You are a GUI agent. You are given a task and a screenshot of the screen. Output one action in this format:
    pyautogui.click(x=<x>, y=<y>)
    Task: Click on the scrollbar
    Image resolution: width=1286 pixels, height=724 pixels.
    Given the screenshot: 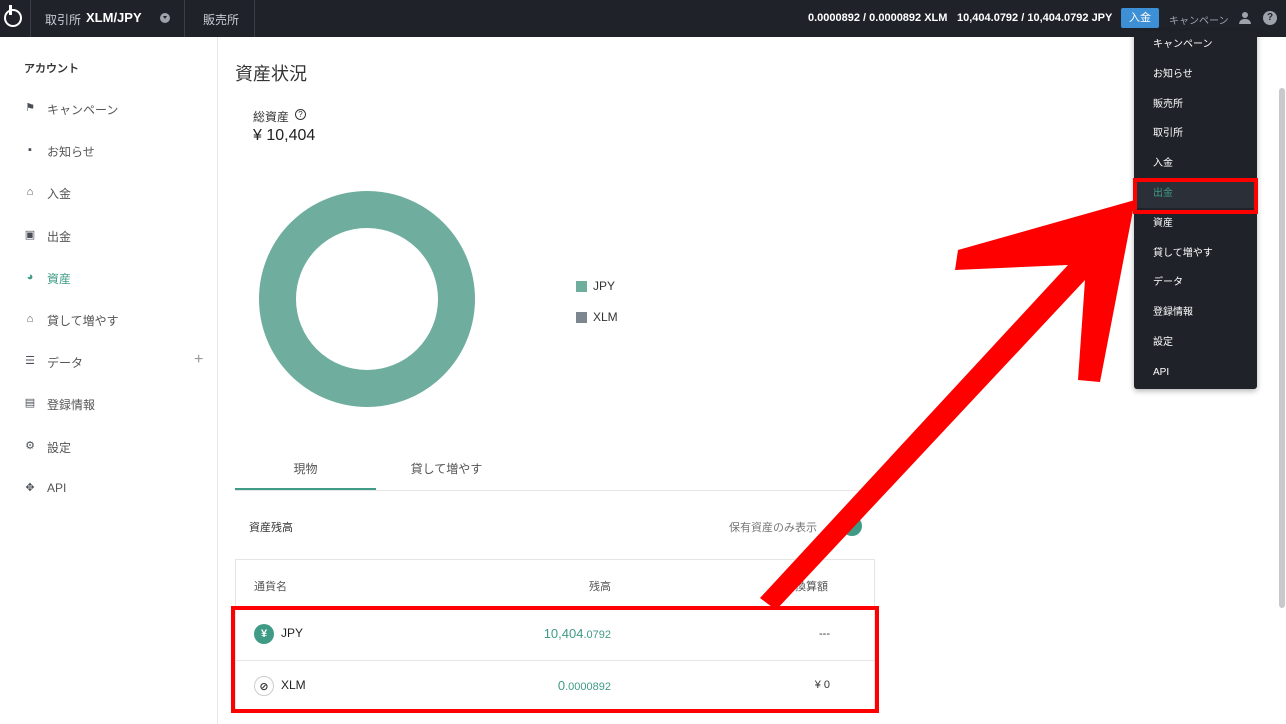 What is the action you would take?
    pyautogui.click(x=1282, y=348)
    